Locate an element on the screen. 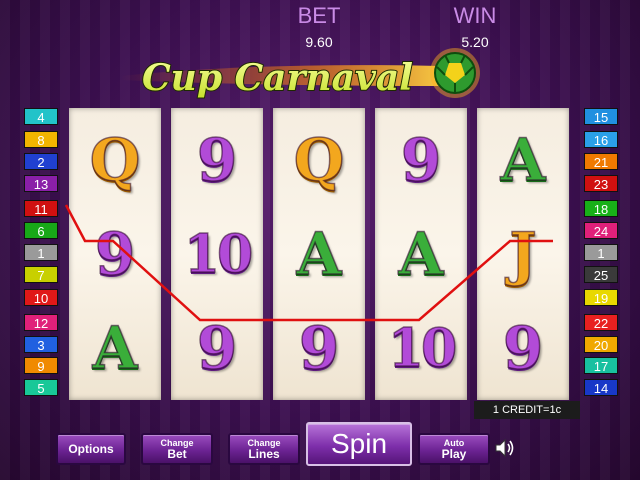 Image resolution: width=640 pixels, height=480 pixels. soccer-ball-icon is located at coordinates (455, 73).